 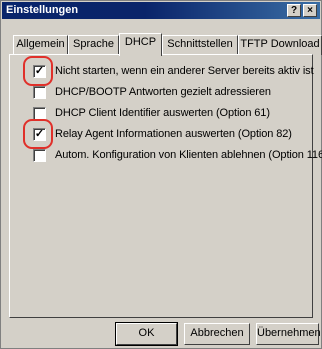 What do you see at coordinates (200, 45) in the screenshot?
I see `tab-schnittstellen: Schnittstellen` at bounding box center [200, 45].